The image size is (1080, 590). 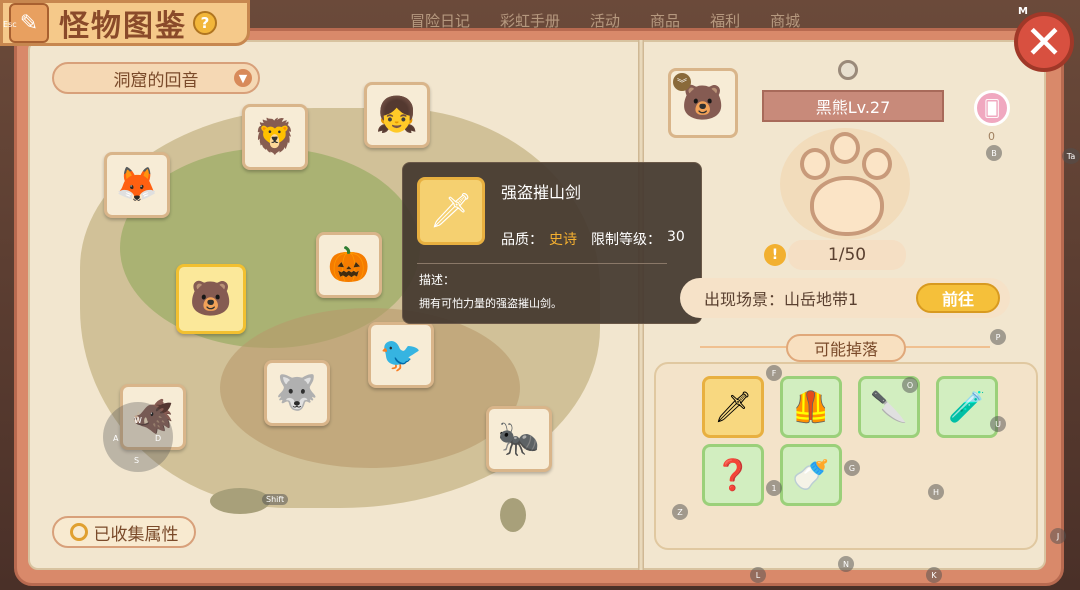 I want to click on hotkey-o: O, so click(x=910, y=385).